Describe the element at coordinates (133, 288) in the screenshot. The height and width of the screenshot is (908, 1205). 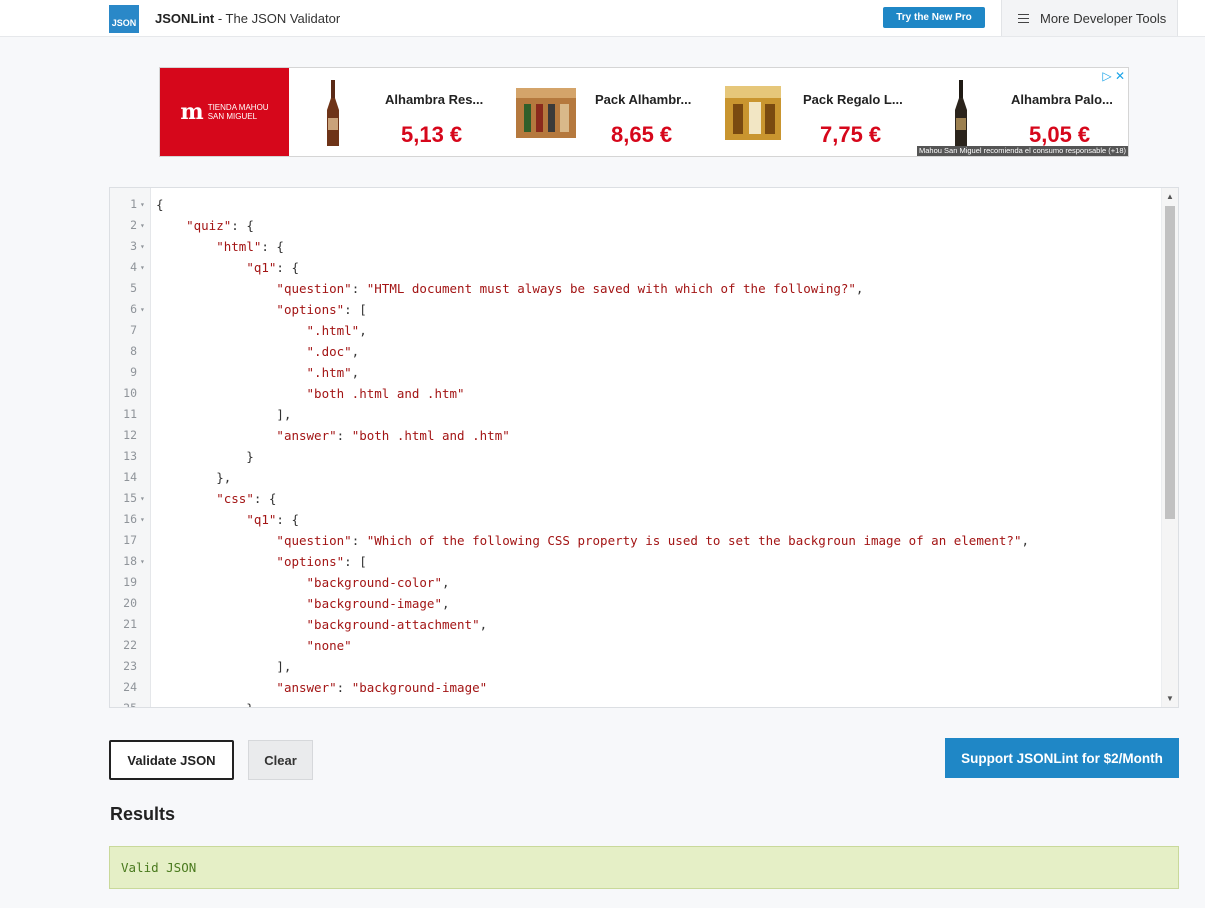
I see `line-number: 5` at that location.